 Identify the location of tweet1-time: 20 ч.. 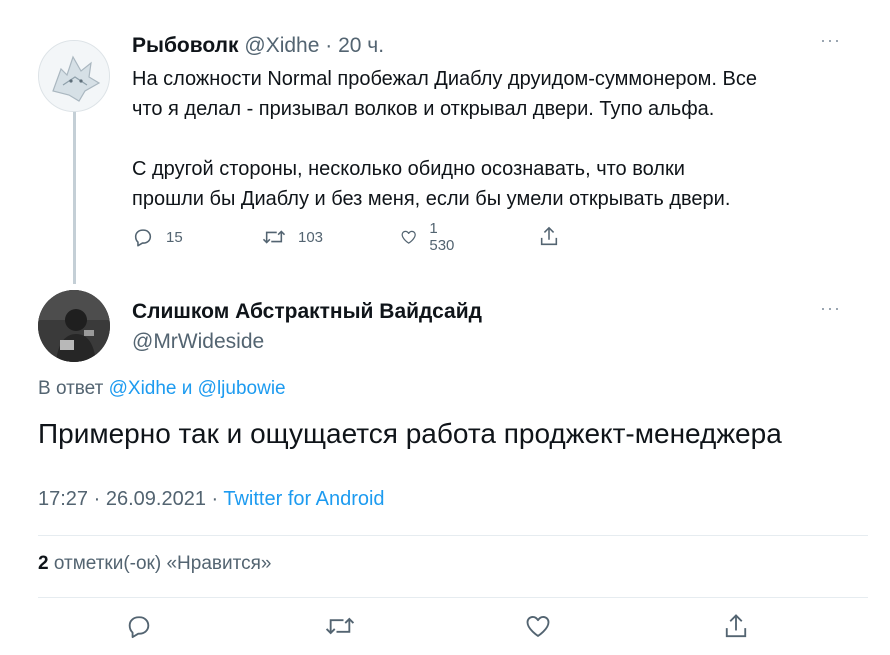
(361, 45).